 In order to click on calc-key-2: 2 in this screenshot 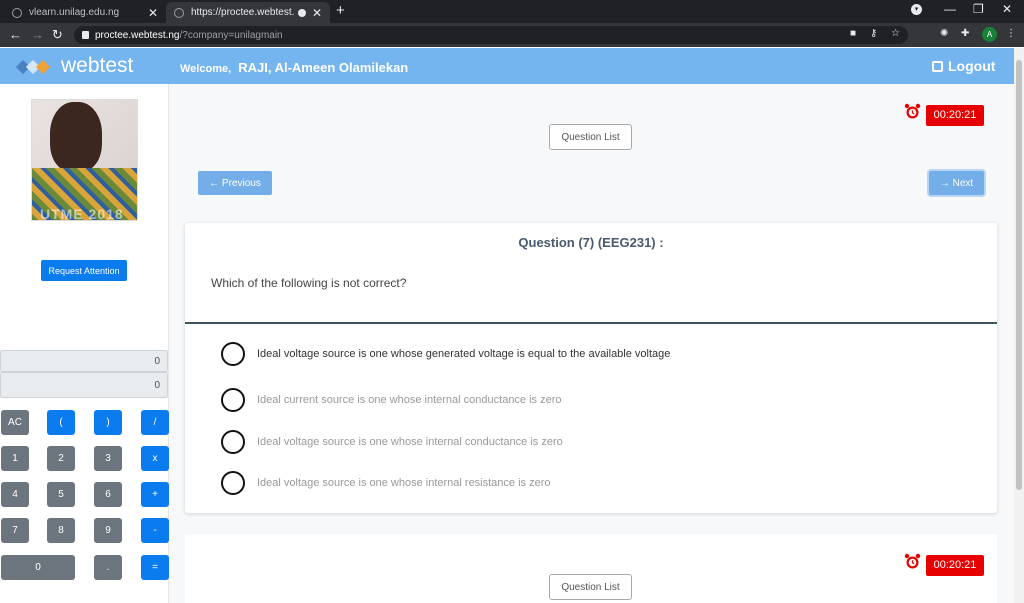, I will do `click(61, 458)`.